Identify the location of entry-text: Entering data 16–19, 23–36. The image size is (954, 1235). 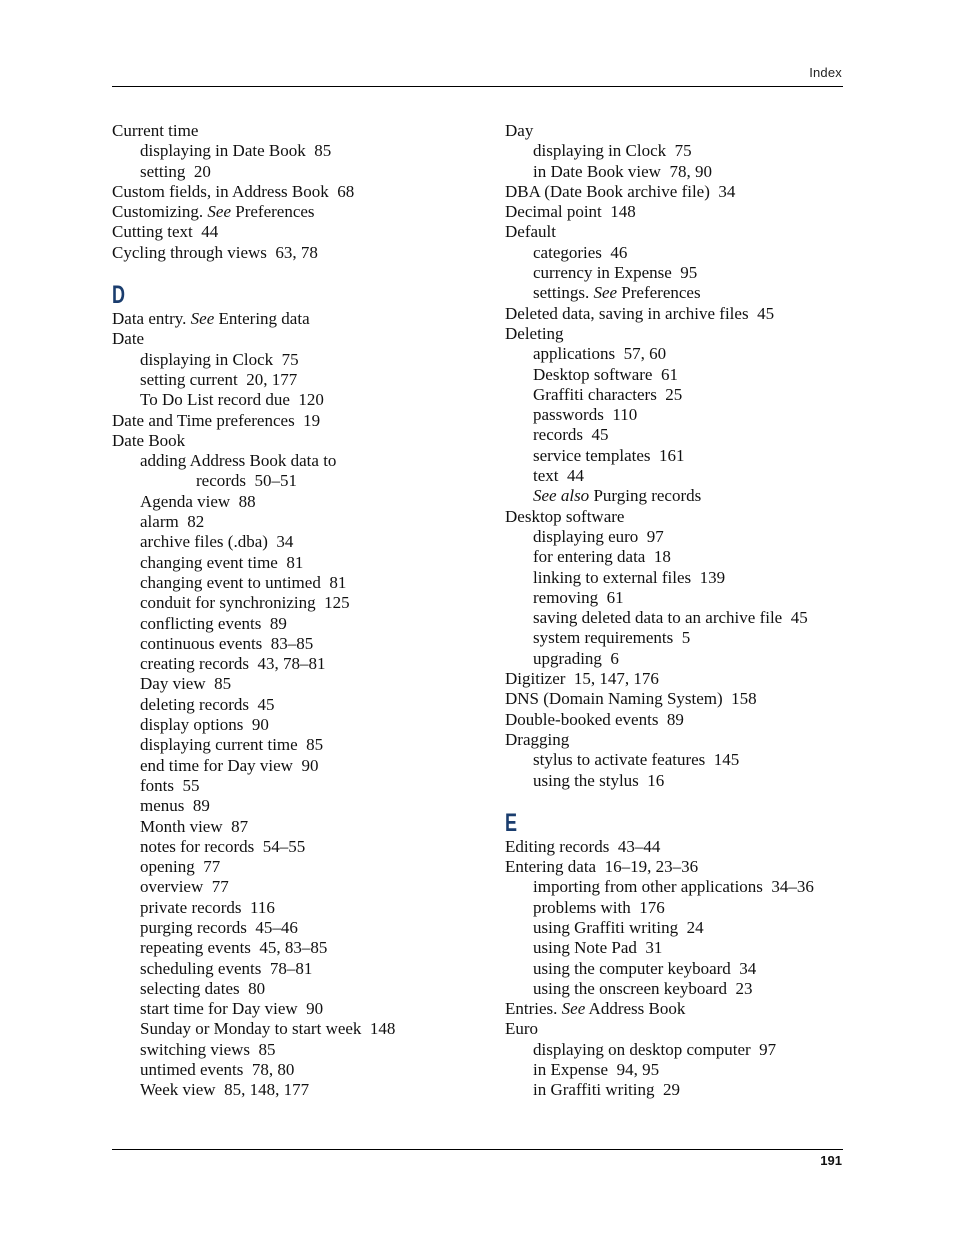
(602, 867).